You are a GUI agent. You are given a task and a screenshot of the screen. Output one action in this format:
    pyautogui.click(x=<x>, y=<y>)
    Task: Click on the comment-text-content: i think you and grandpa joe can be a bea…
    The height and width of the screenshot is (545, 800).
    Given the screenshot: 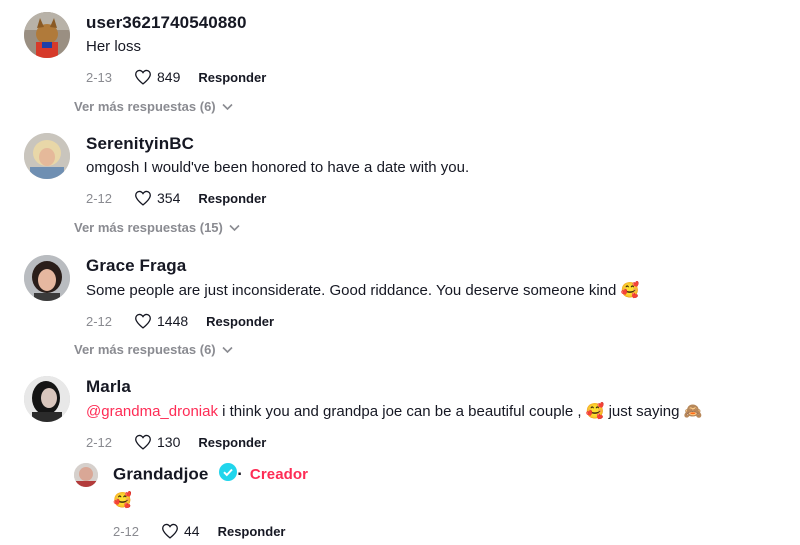 What is the action you would take?
    pyautogui.click(x=401, y=411)
    